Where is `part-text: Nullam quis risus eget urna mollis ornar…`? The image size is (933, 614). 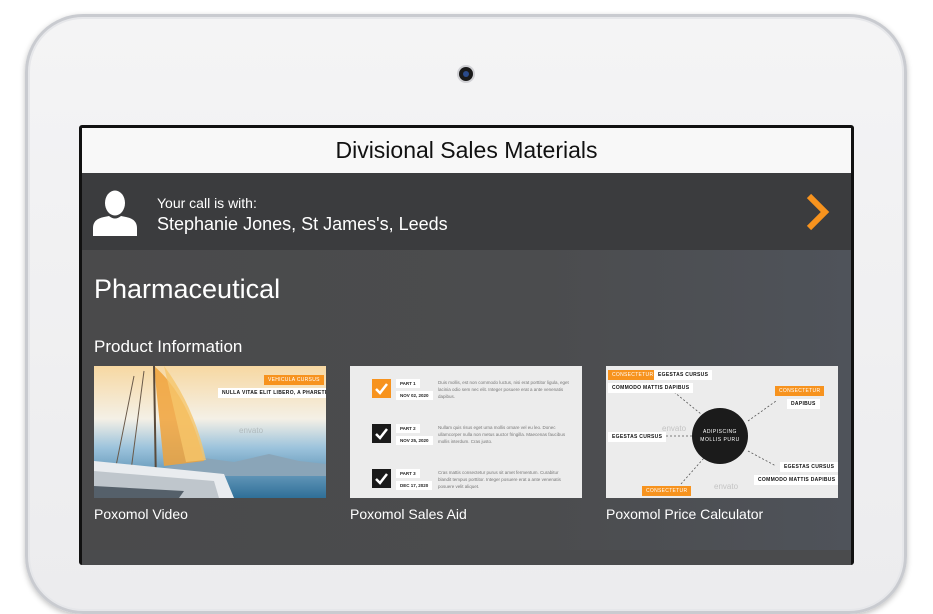 part-text: Nullam quis risus eget urna mollis ornar… is located at coordinates (502, 434).